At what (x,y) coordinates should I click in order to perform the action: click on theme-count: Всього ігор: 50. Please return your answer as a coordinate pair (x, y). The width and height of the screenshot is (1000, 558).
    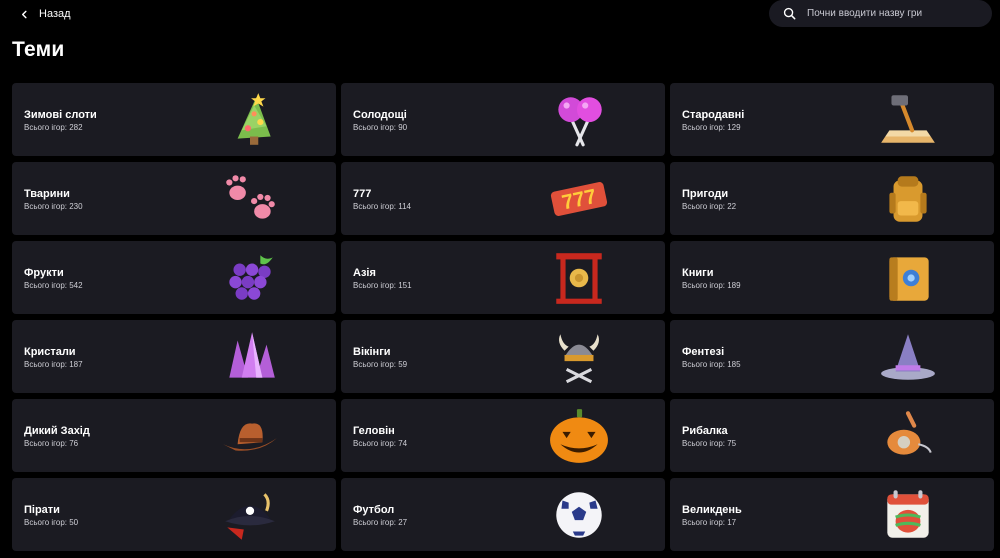
    Looking at the image, I should click on (51, 522).